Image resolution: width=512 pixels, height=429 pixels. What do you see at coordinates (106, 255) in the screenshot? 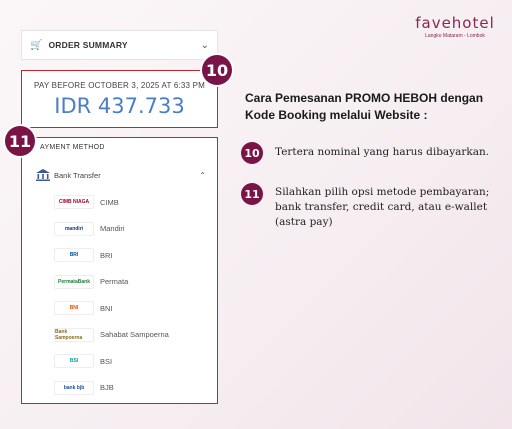
I see `bank-name: BRI` at bounding box center [106, 255].